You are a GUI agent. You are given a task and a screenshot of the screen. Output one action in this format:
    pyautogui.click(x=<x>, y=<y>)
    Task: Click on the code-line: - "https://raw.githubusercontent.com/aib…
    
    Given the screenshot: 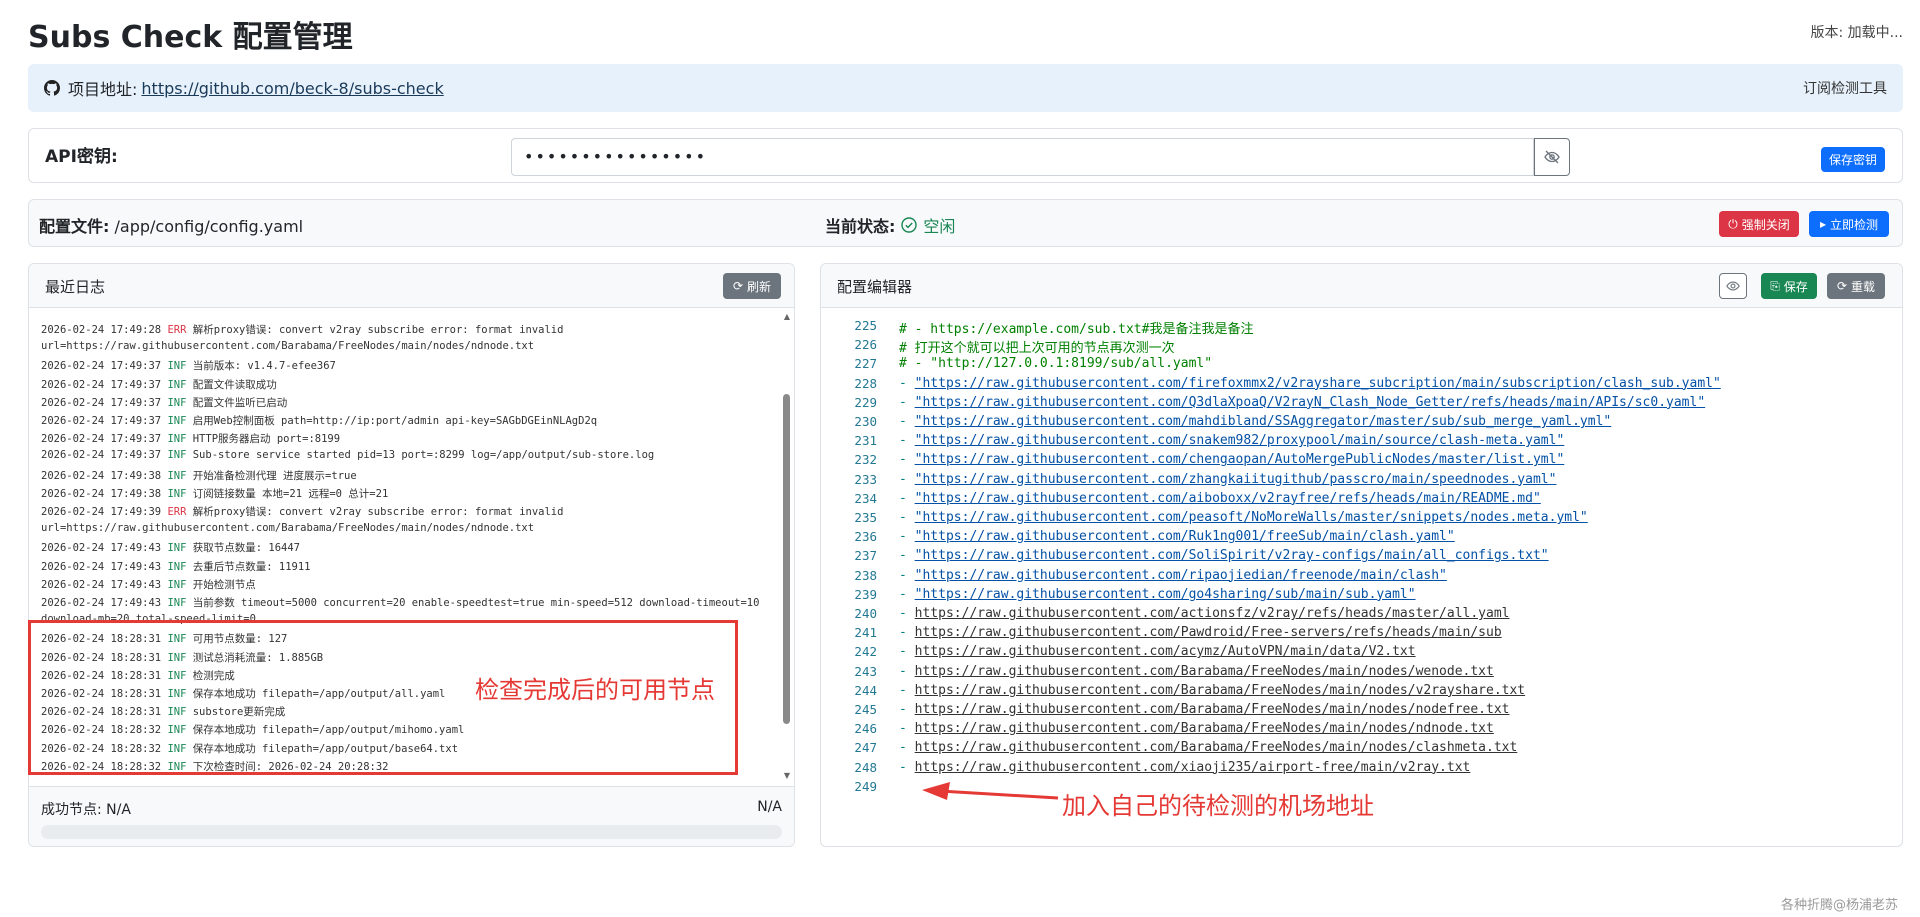 What is the action you would take?
    pyautogui.click(x=1220, y=498)
    